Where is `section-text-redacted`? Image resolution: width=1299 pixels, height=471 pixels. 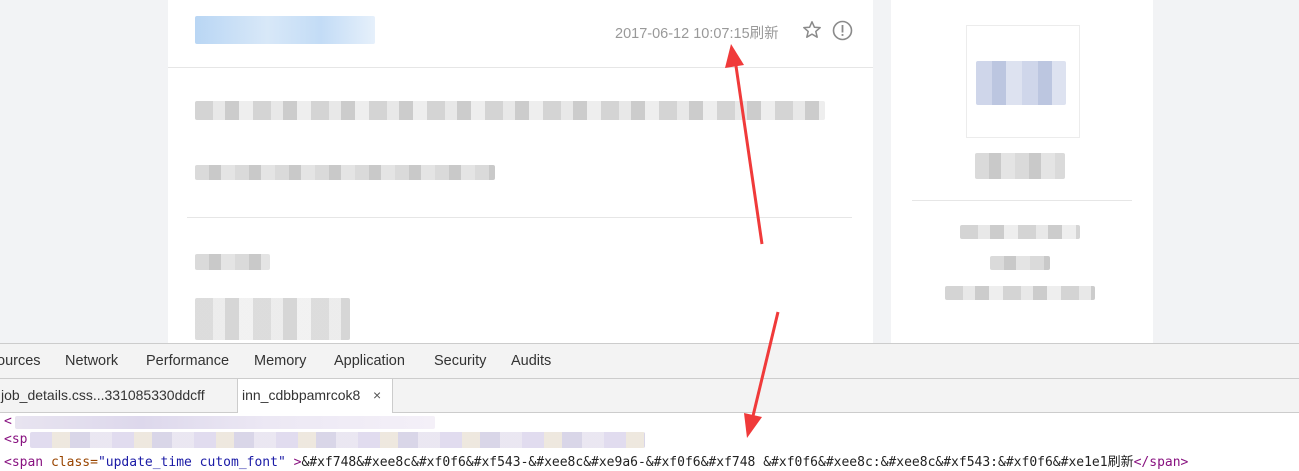
section-text-redacted is located at coordinates (272, 319).